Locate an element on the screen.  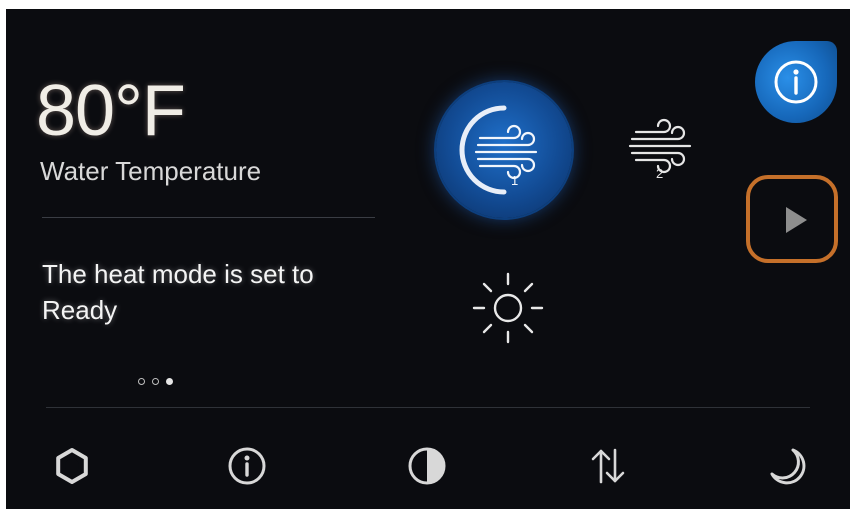
night-mode-button is located at coordinates (787, 466).